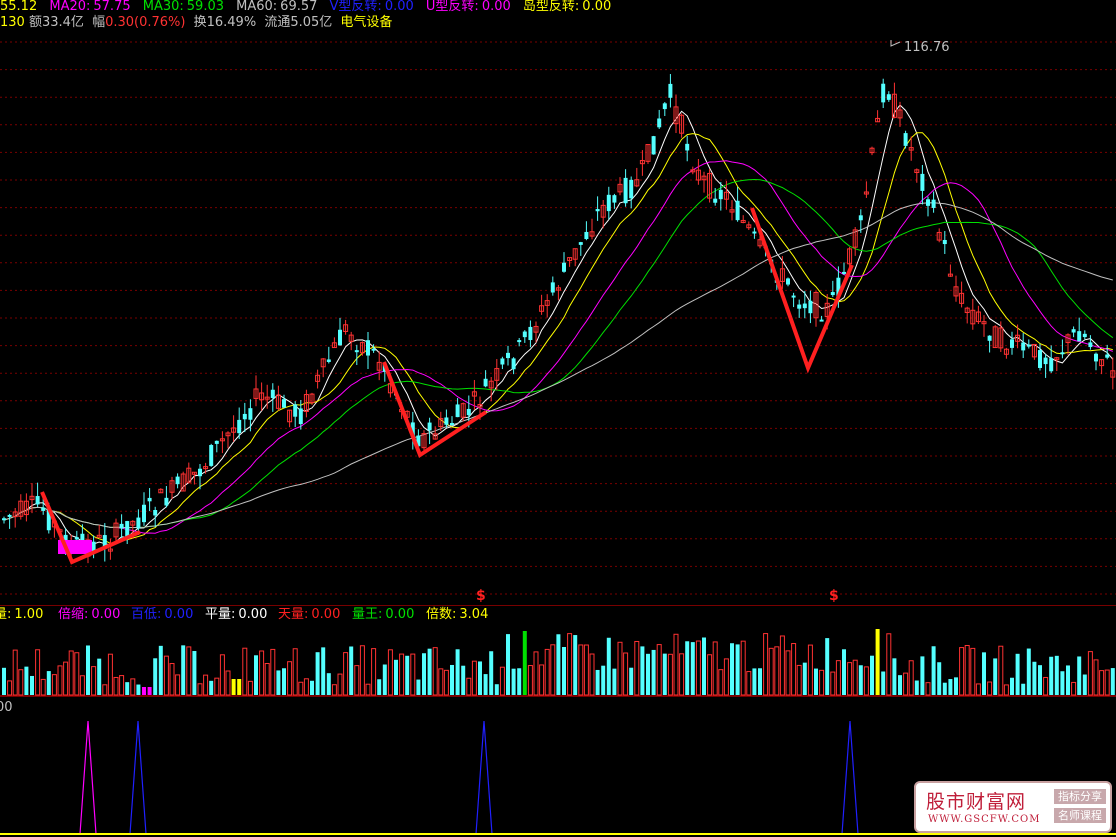 The width and height of the screenshot is (1116, 837). I want to click on indicator-spikes, so click(469, 777).